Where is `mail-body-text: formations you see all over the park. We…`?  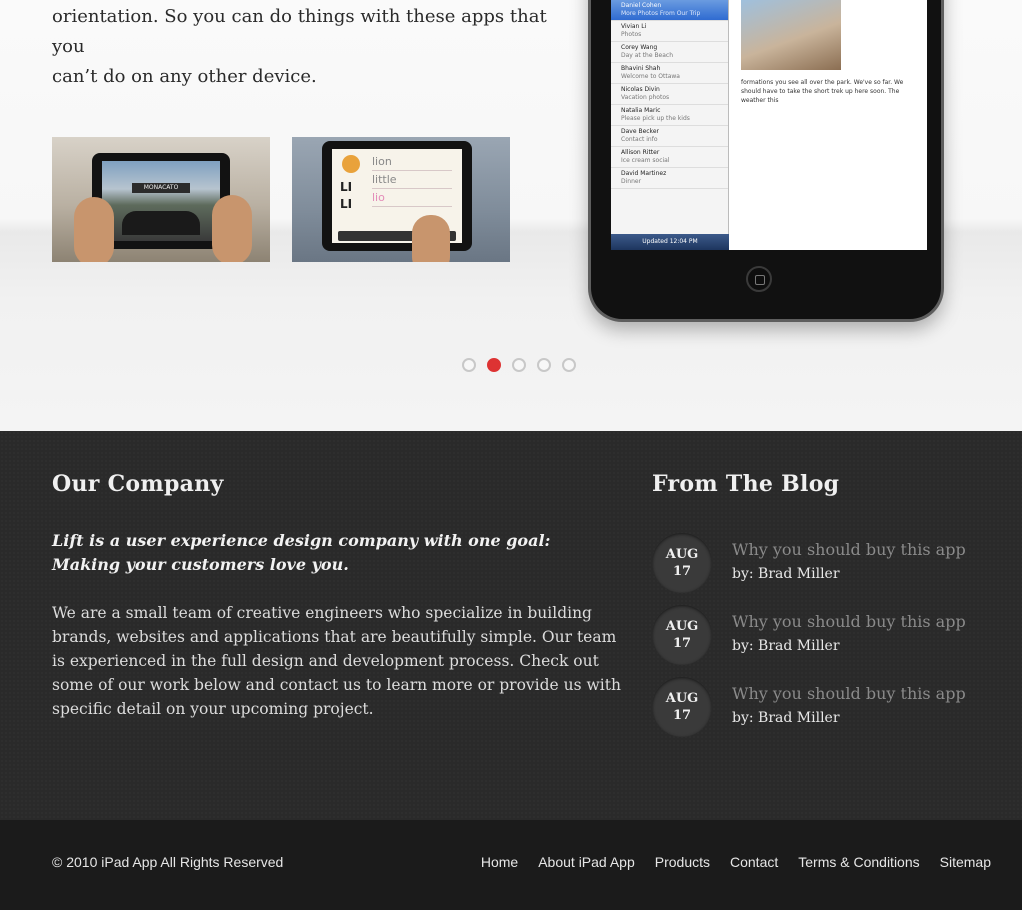
mail-body-text: formations you see all over the park. We… is located at coordinates (822, 91).